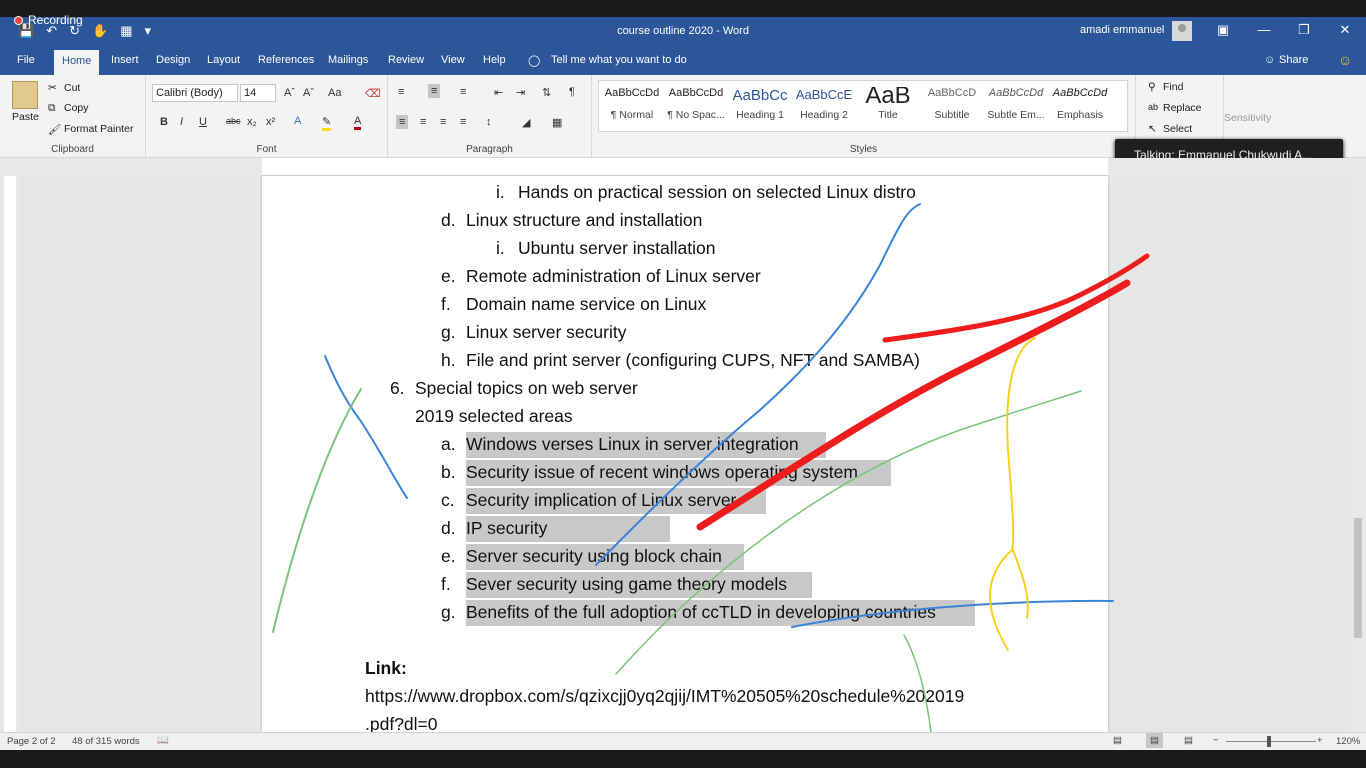 Image resolution: width=1366 pixels, height=768 pixels. Describe the element at coordinates (632, 104) in the screenshot. I see `style-normal: AaBbCcDd ¶ Normal` at that location.